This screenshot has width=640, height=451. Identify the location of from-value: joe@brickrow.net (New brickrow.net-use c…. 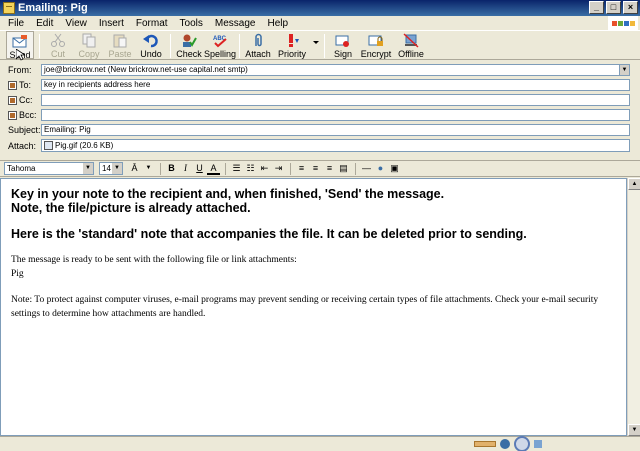
(146, 69).